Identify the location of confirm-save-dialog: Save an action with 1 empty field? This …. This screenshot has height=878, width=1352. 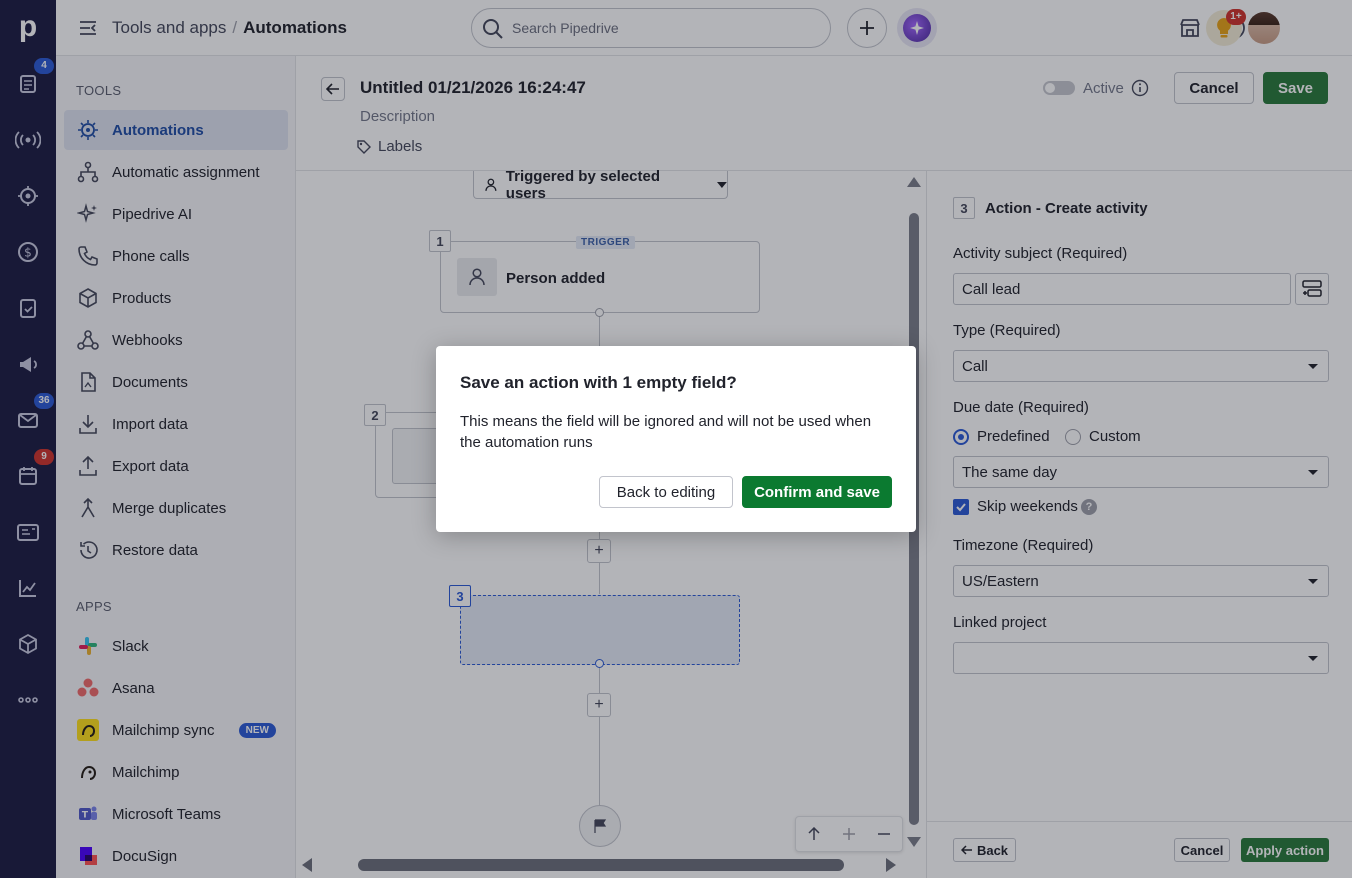
(676, 439).